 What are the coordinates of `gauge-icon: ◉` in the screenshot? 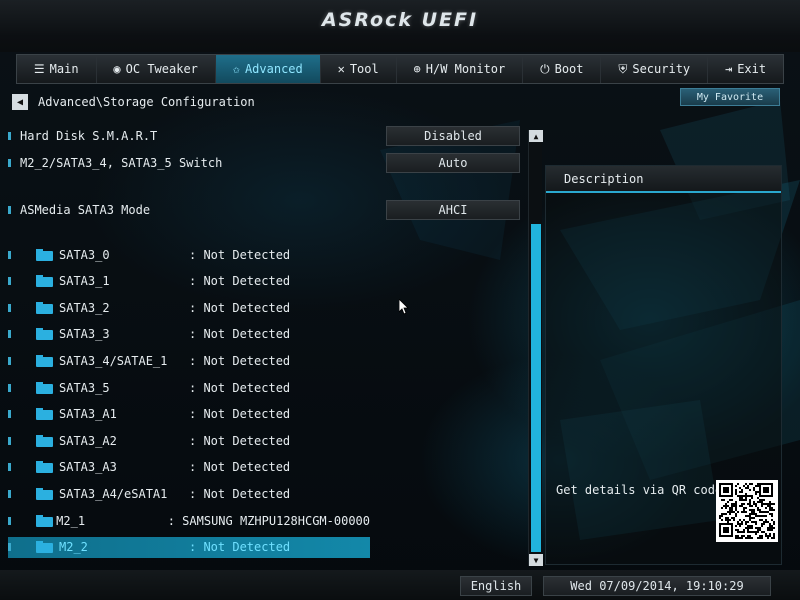 It's located at (117, 69).